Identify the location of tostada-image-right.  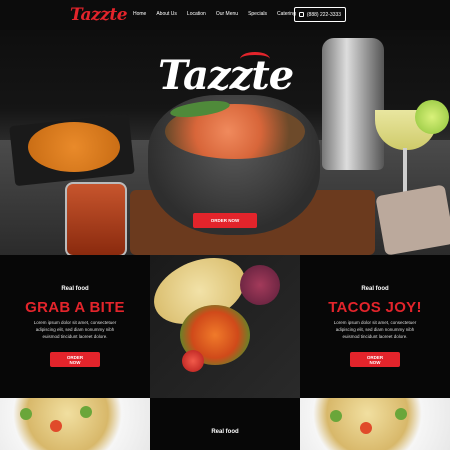
(375, 424).